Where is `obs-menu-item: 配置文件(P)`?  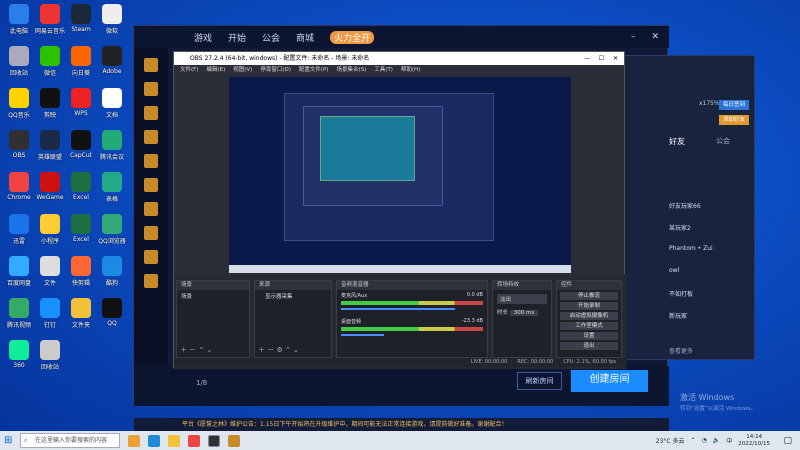
obs-menu-item: 配置文件(P) is located at coordinates (314, 70).